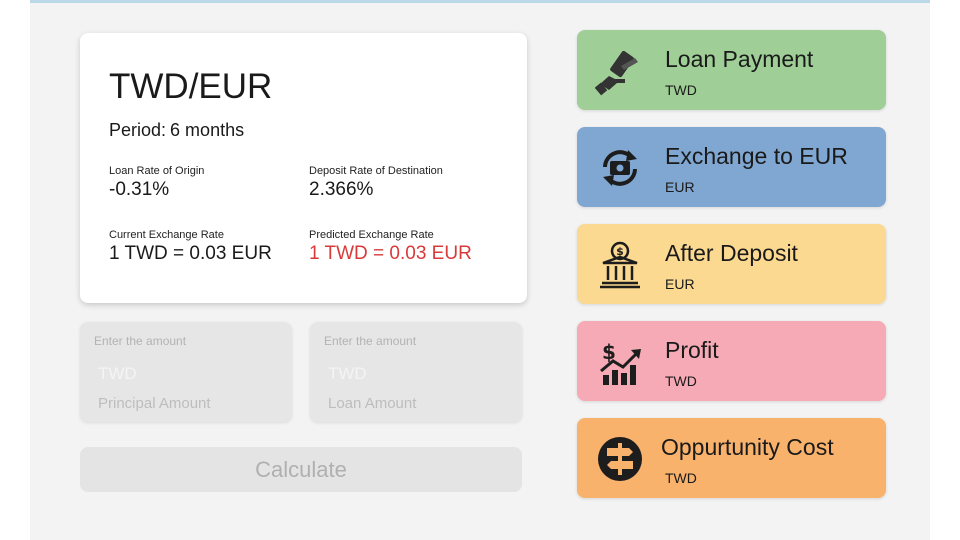 The width and height of the screenshot is (960, 540). I want to click on period: Period: 6 months, so click(176, 130).